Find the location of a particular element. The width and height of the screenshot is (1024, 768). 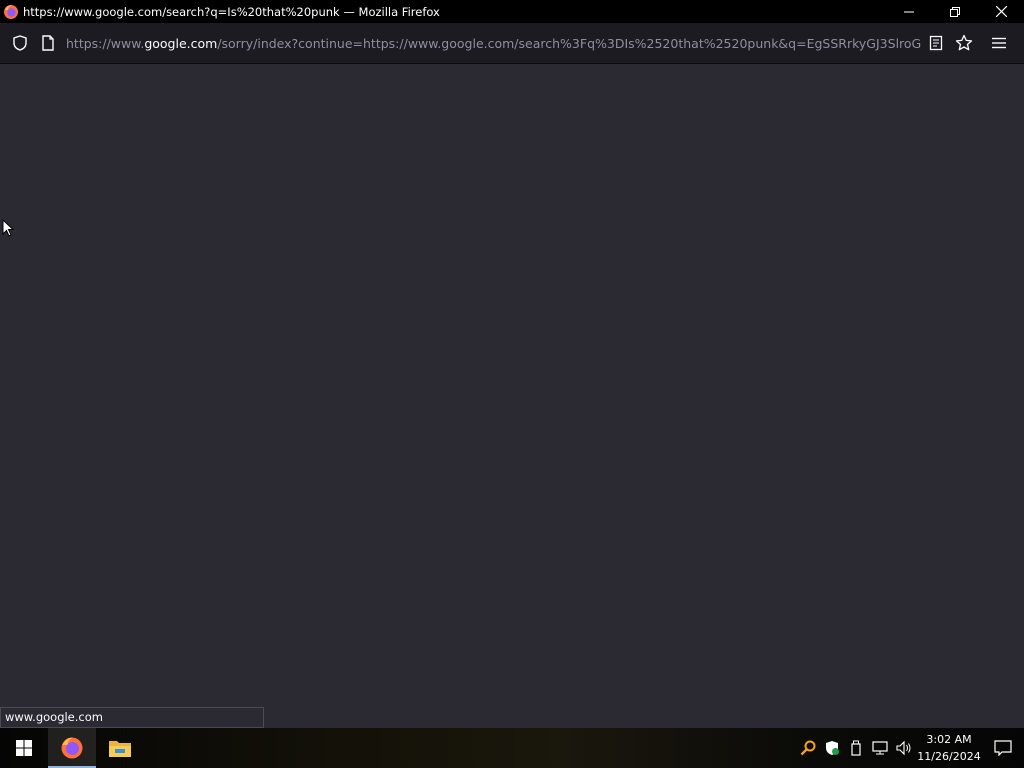

link-status-panel: www.google.com is located at coordinates (132, 717).